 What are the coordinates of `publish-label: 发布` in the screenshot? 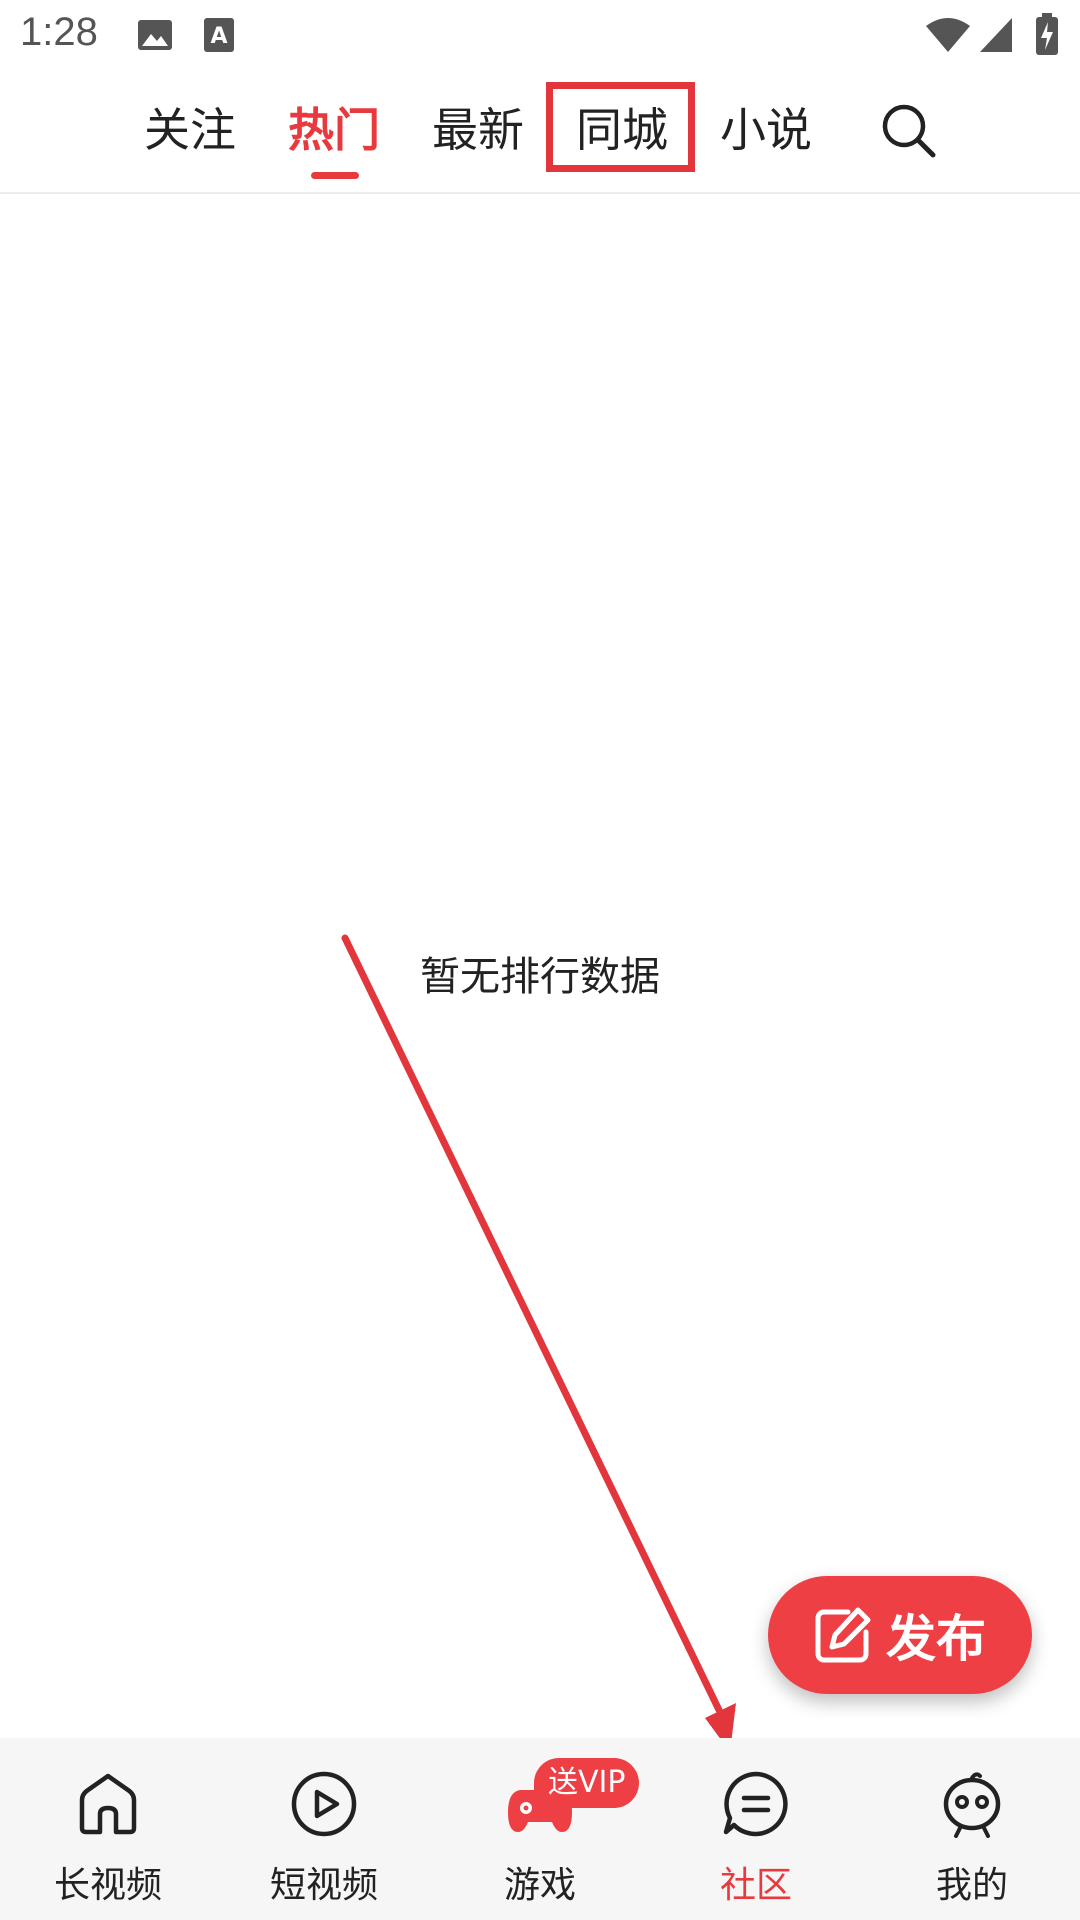 It's located at (936, 1639).